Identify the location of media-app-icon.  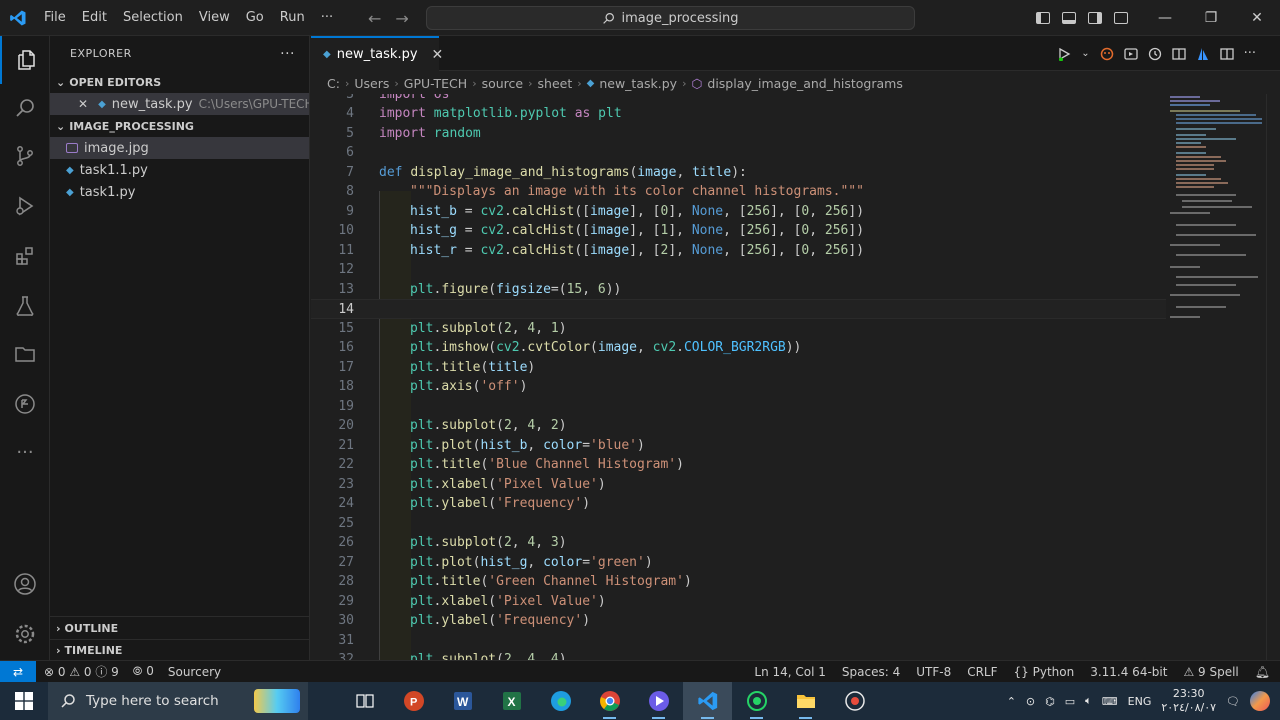
(658, 701).